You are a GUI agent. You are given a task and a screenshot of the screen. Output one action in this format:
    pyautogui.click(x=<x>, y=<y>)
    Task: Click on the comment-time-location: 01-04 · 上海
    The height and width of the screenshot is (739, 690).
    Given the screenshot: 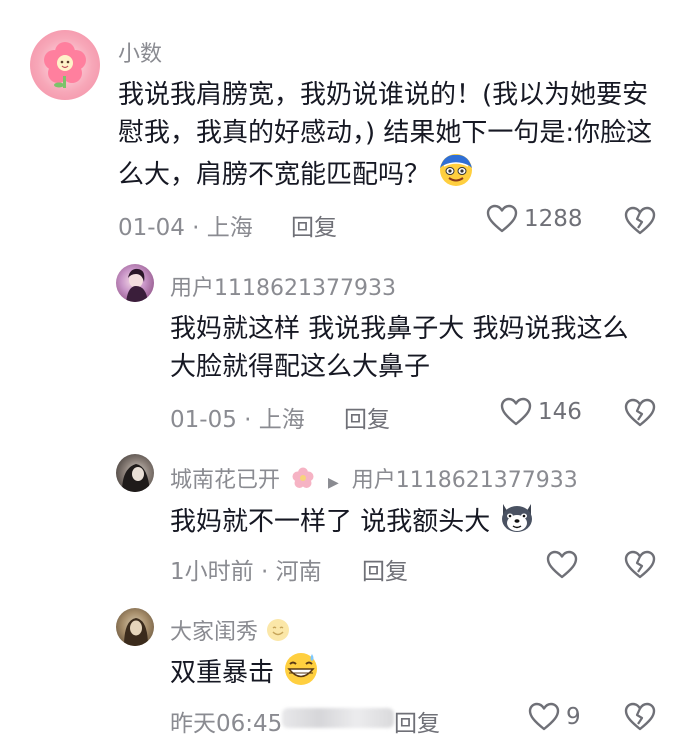 What is the action you would take?
    pyautogui.click(x=185, y=228)
    